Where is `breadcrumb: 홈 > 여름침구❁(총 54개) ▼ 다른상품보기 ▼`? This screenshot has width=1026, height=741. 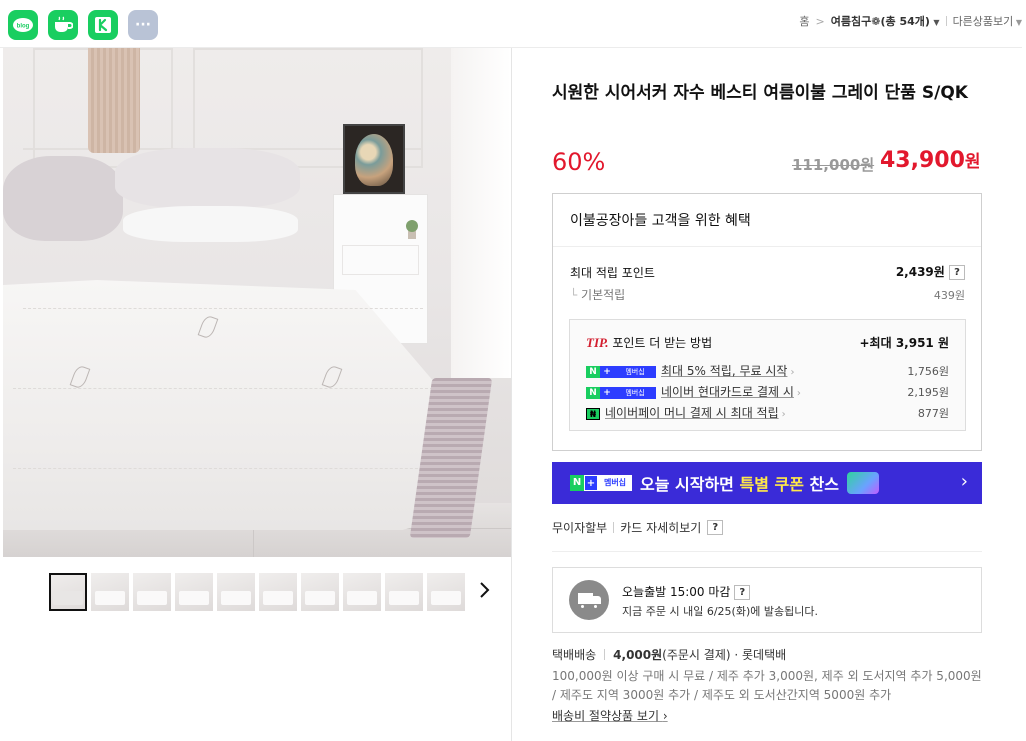 breadcrumb: 홈 > 여름침구❁(총 54개) ▼ 다른상품보기 ▼ is located at coordinates (910, 21).